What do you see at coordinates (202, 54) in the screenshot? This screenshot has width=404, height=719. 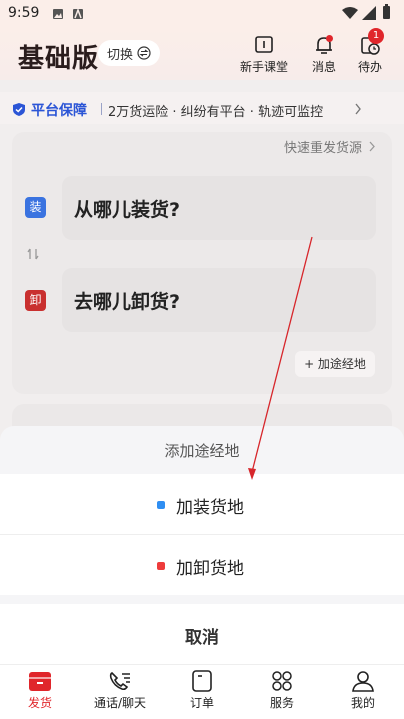 I see `app-header: 基础版 切换 新手课堂 消息 待办 1` at bounding box center [202, 54].